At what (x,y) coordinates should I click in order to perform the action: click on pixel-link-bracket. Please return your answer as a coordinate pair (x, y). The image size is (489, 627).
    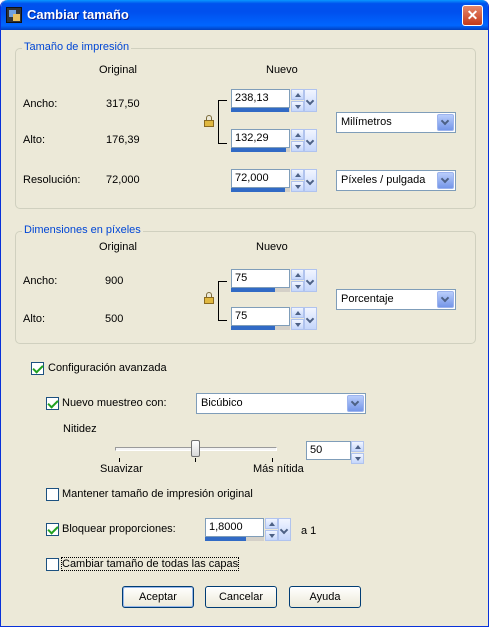
    Looking at the image, I should click on (222, 301).